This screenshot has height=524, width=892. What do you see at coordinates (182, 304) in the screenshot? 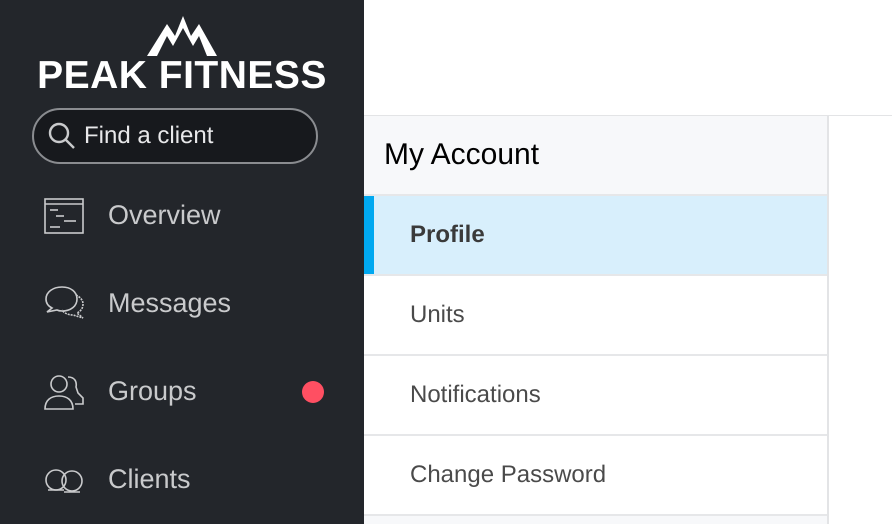
I see `sidebar-item: Messages` at bounding box center [182, 304].